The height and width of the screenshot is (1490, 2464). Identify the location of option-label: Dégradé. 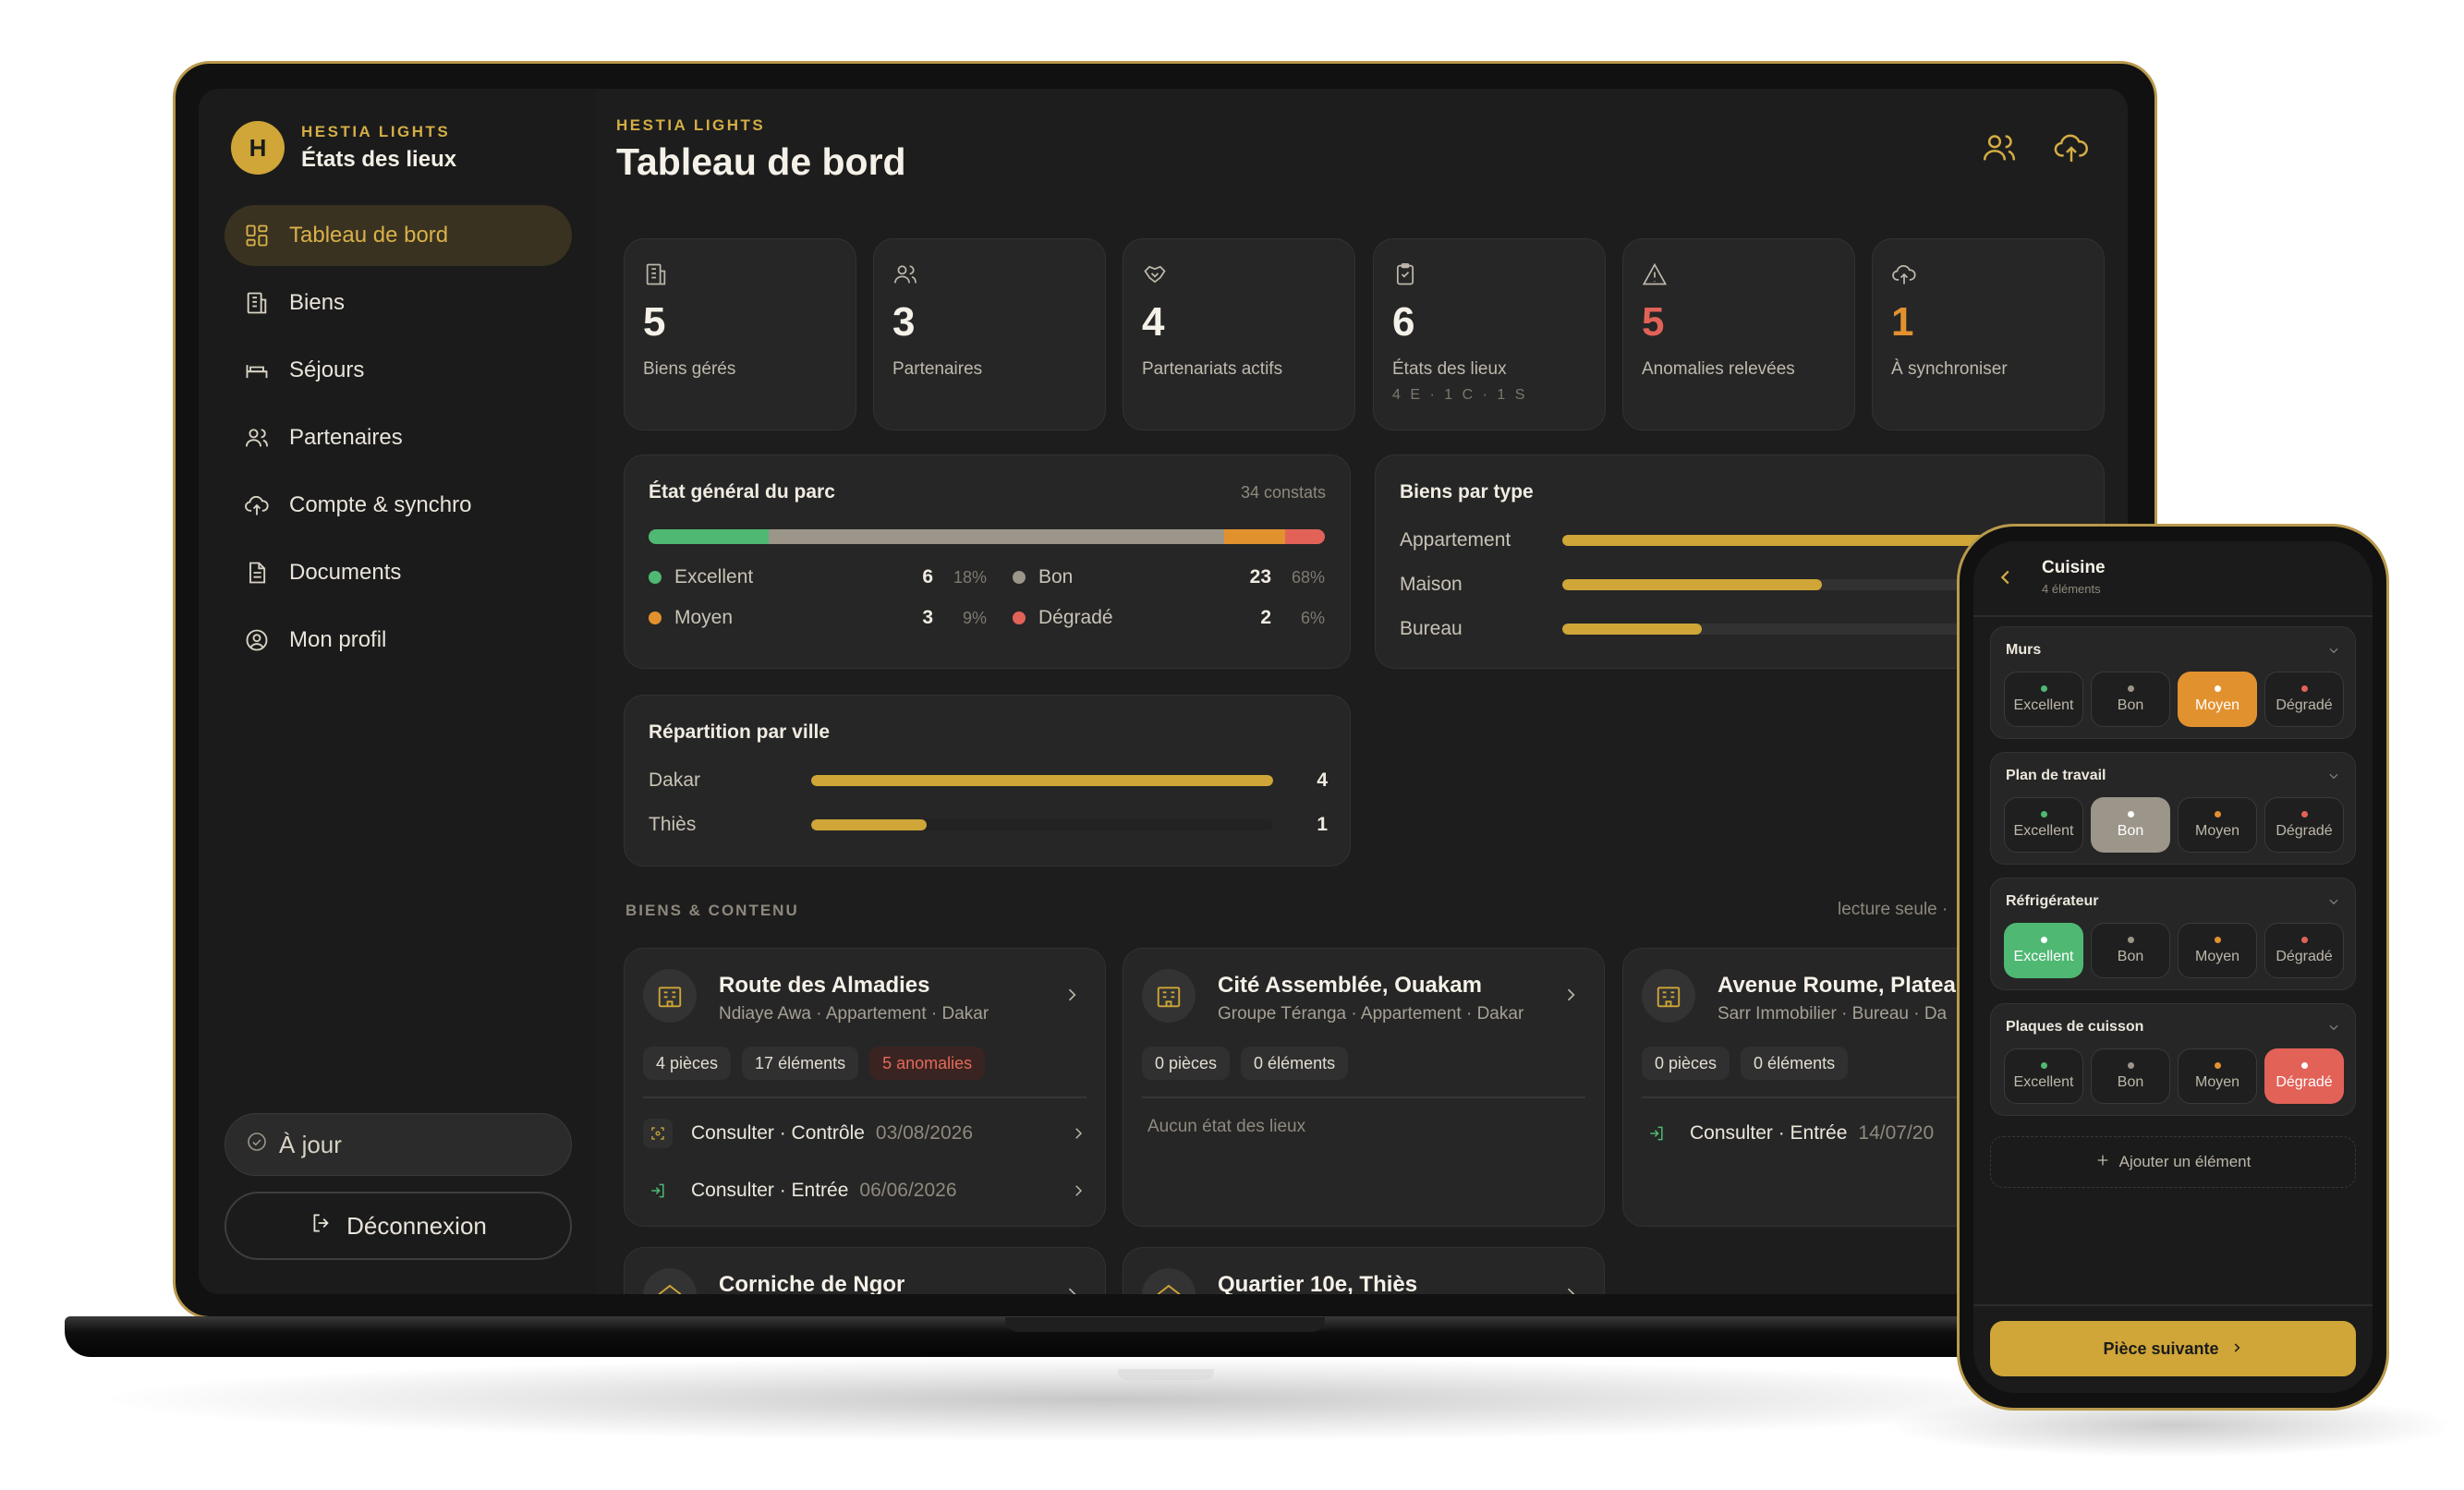
(2304, 830).